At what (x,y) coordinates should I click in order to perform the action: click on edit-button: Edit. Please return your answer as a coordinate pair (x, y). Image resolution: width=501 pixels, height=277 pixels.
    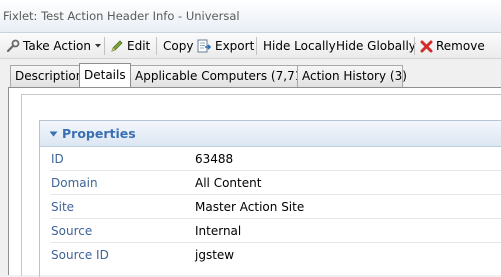
    Looking at the image, I should click on (130, 46).